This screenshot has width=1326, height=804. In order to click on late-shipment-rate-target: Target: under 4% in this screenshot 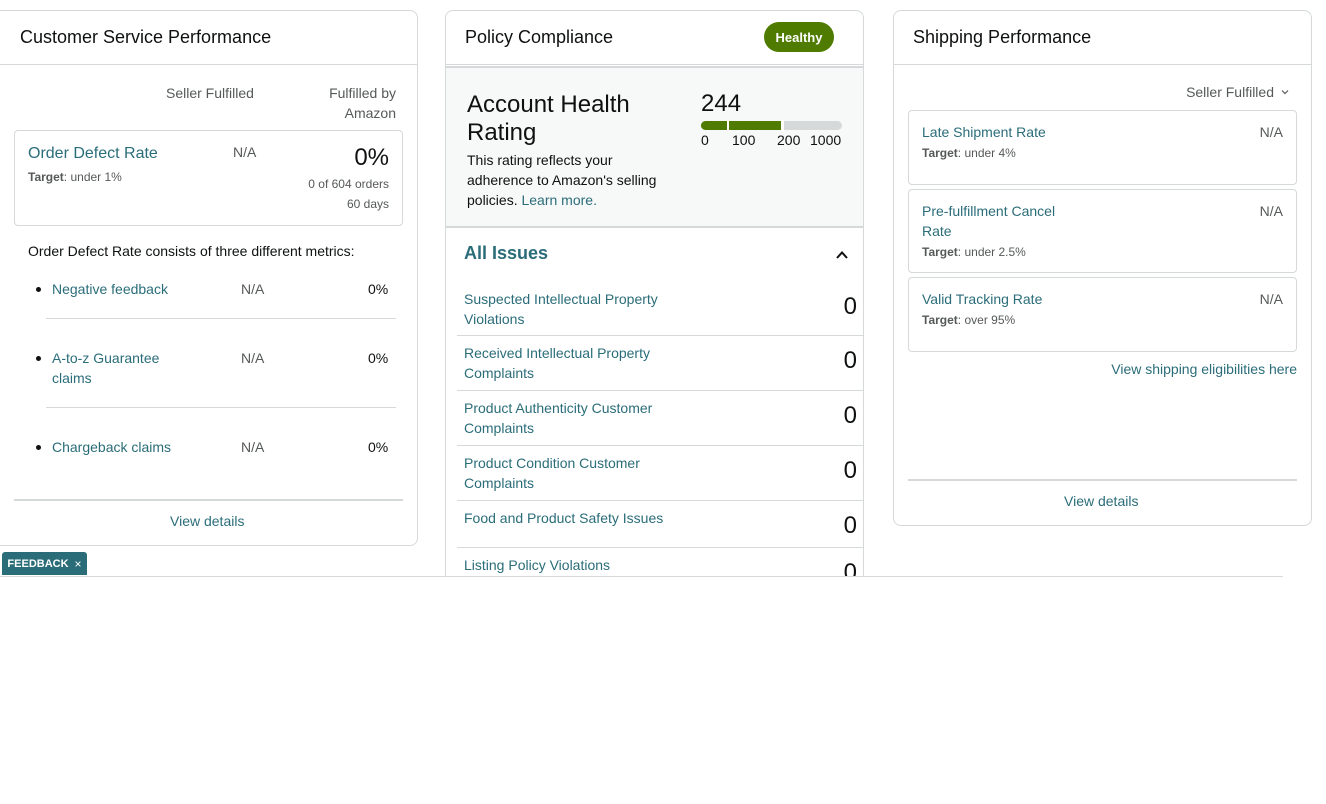, I will do `click(969, 153)`.